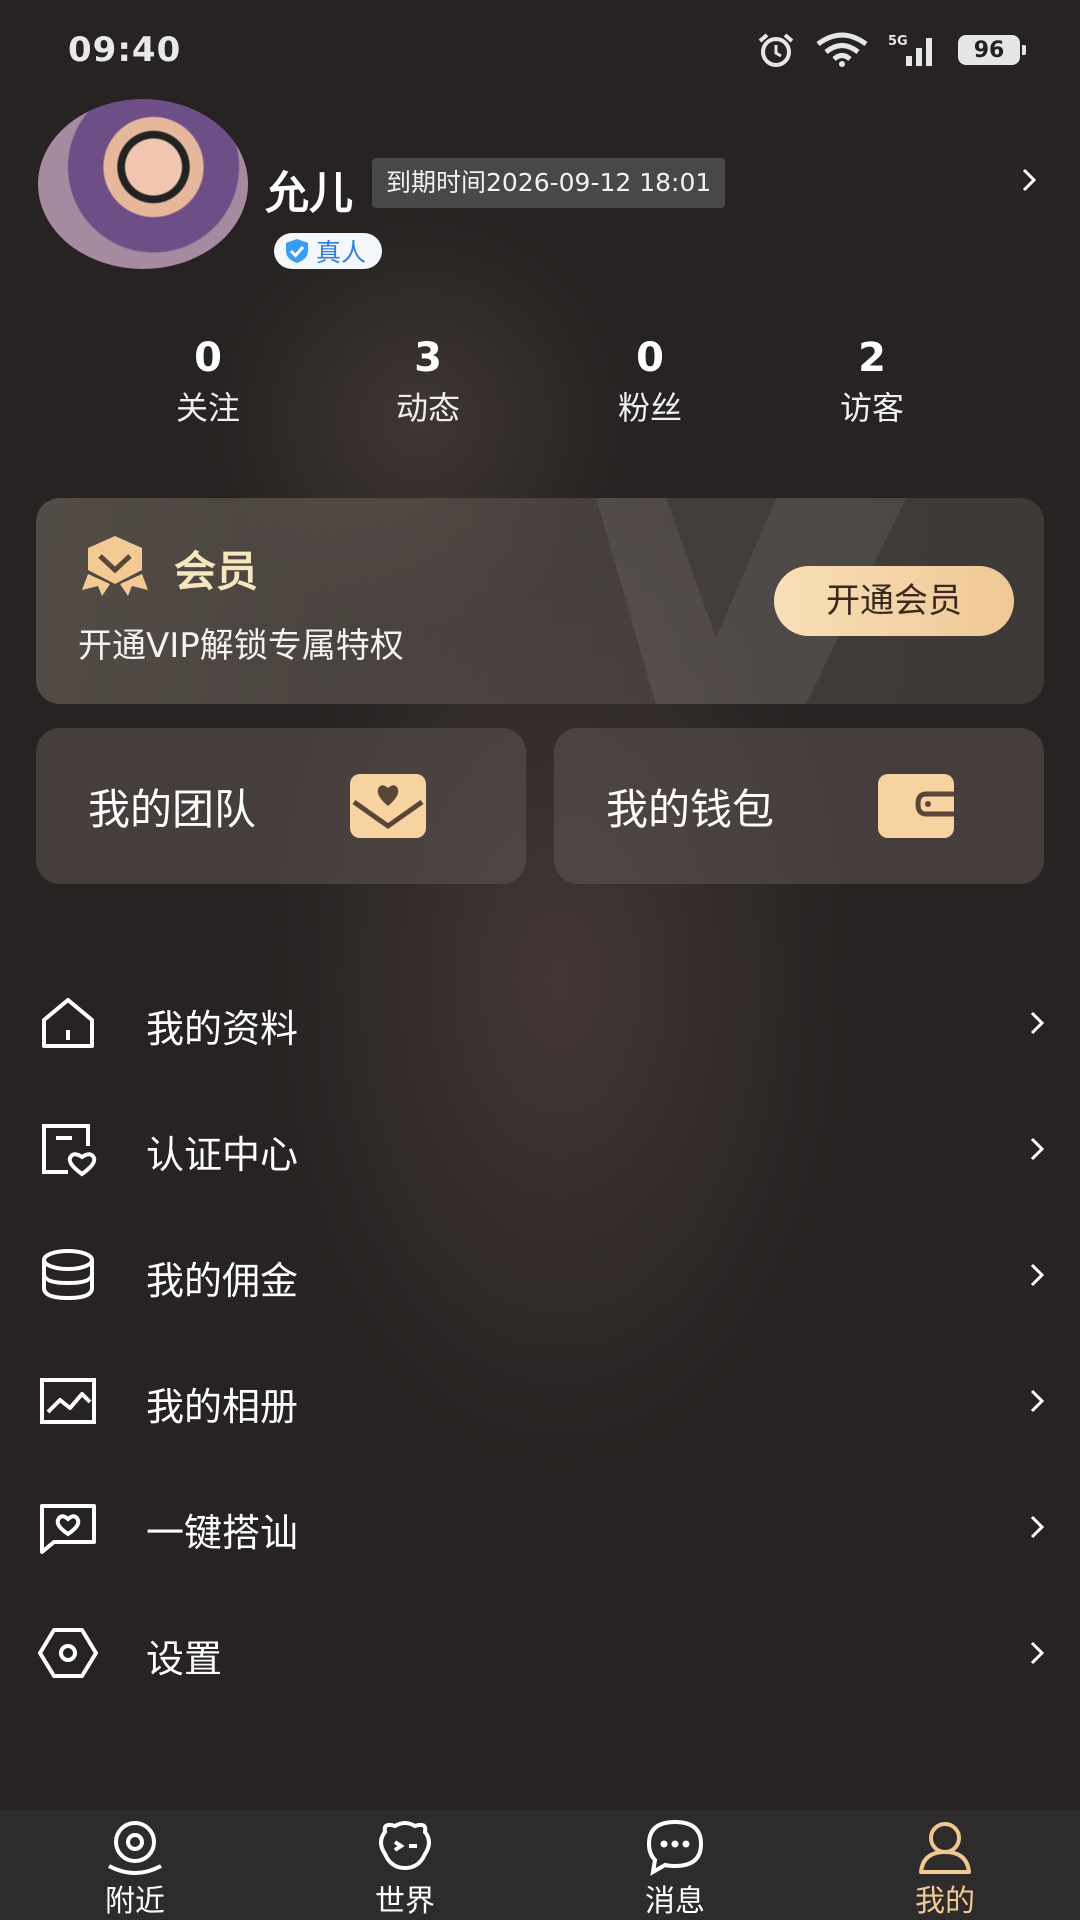  What do you see at coordinates (428, 358) in the screenshot?
I see `stat-value: 3` at bounding box center [428, 358].